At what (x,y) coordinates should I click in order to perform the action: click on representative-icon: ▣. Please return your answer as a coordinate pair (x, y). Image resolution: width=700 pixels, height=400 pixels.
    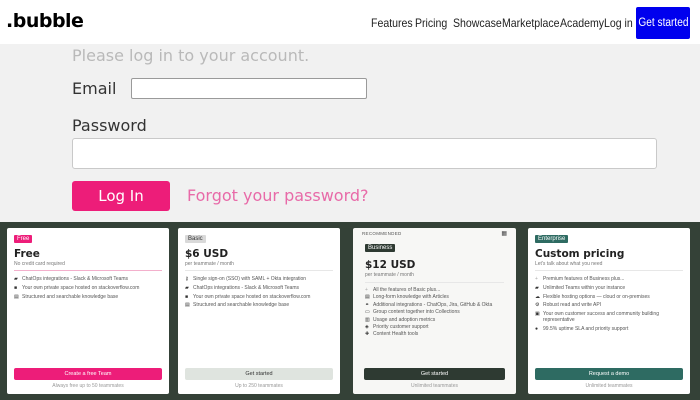
    Looking at the image, I should click on (537, 314).